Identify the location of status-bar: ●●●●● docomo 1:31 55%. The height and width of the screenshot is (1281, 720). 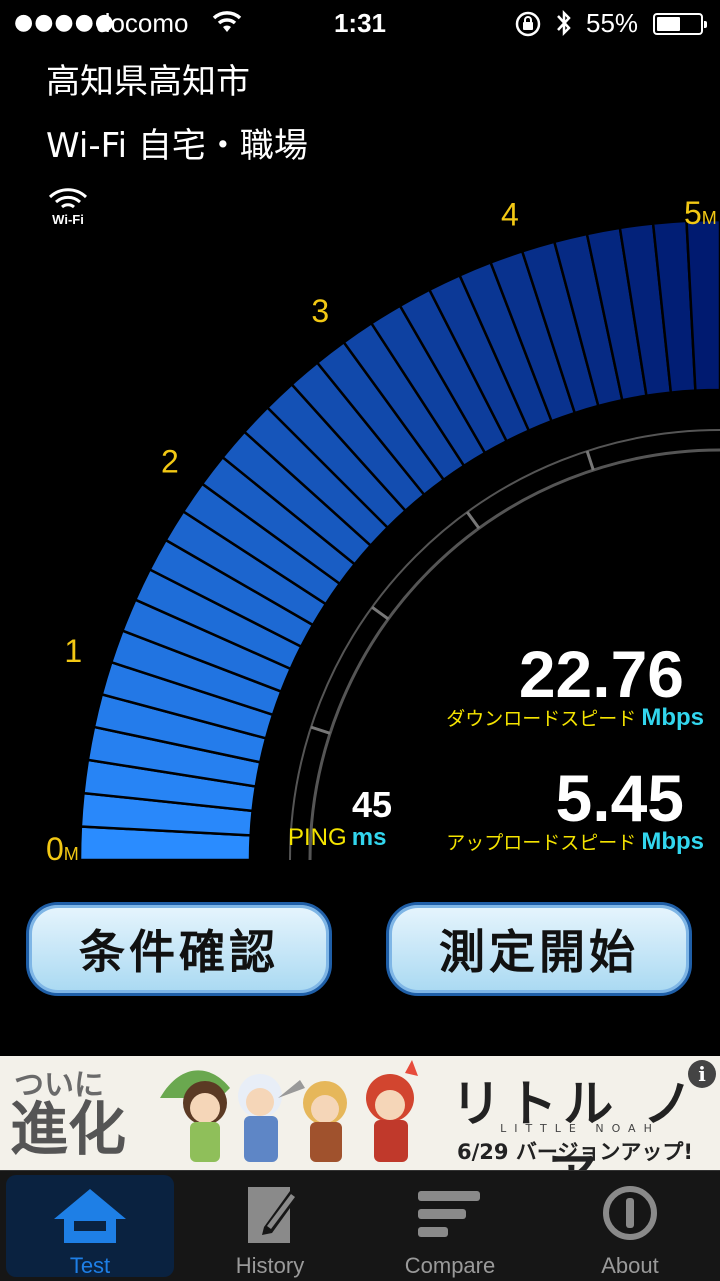
(360, 25).